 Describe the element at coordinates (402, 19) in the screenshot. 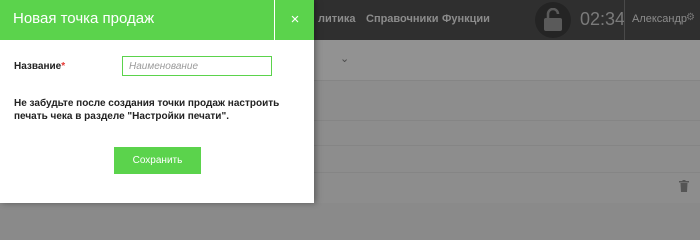

I see `nav-item-references: Справочники` at that location.